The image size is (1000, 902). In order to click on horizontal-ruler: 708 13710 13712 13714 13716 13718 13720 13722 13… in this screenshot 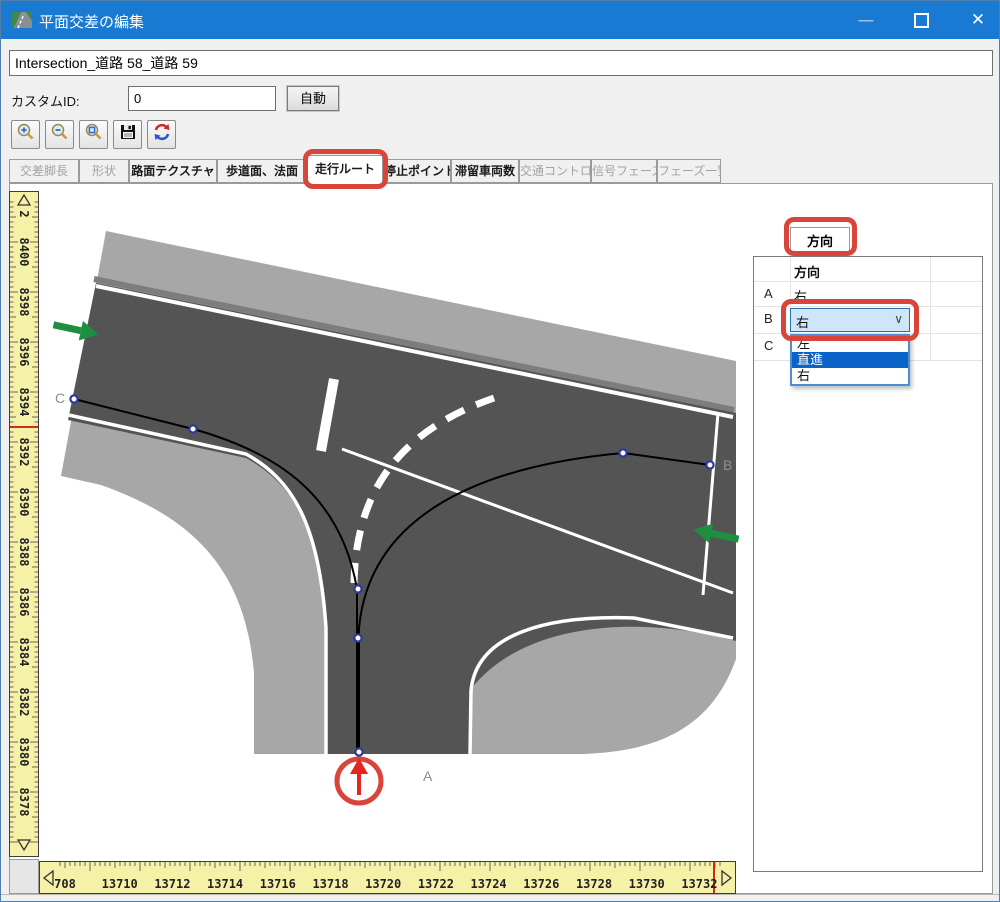, I will do `click(387, 877)`.